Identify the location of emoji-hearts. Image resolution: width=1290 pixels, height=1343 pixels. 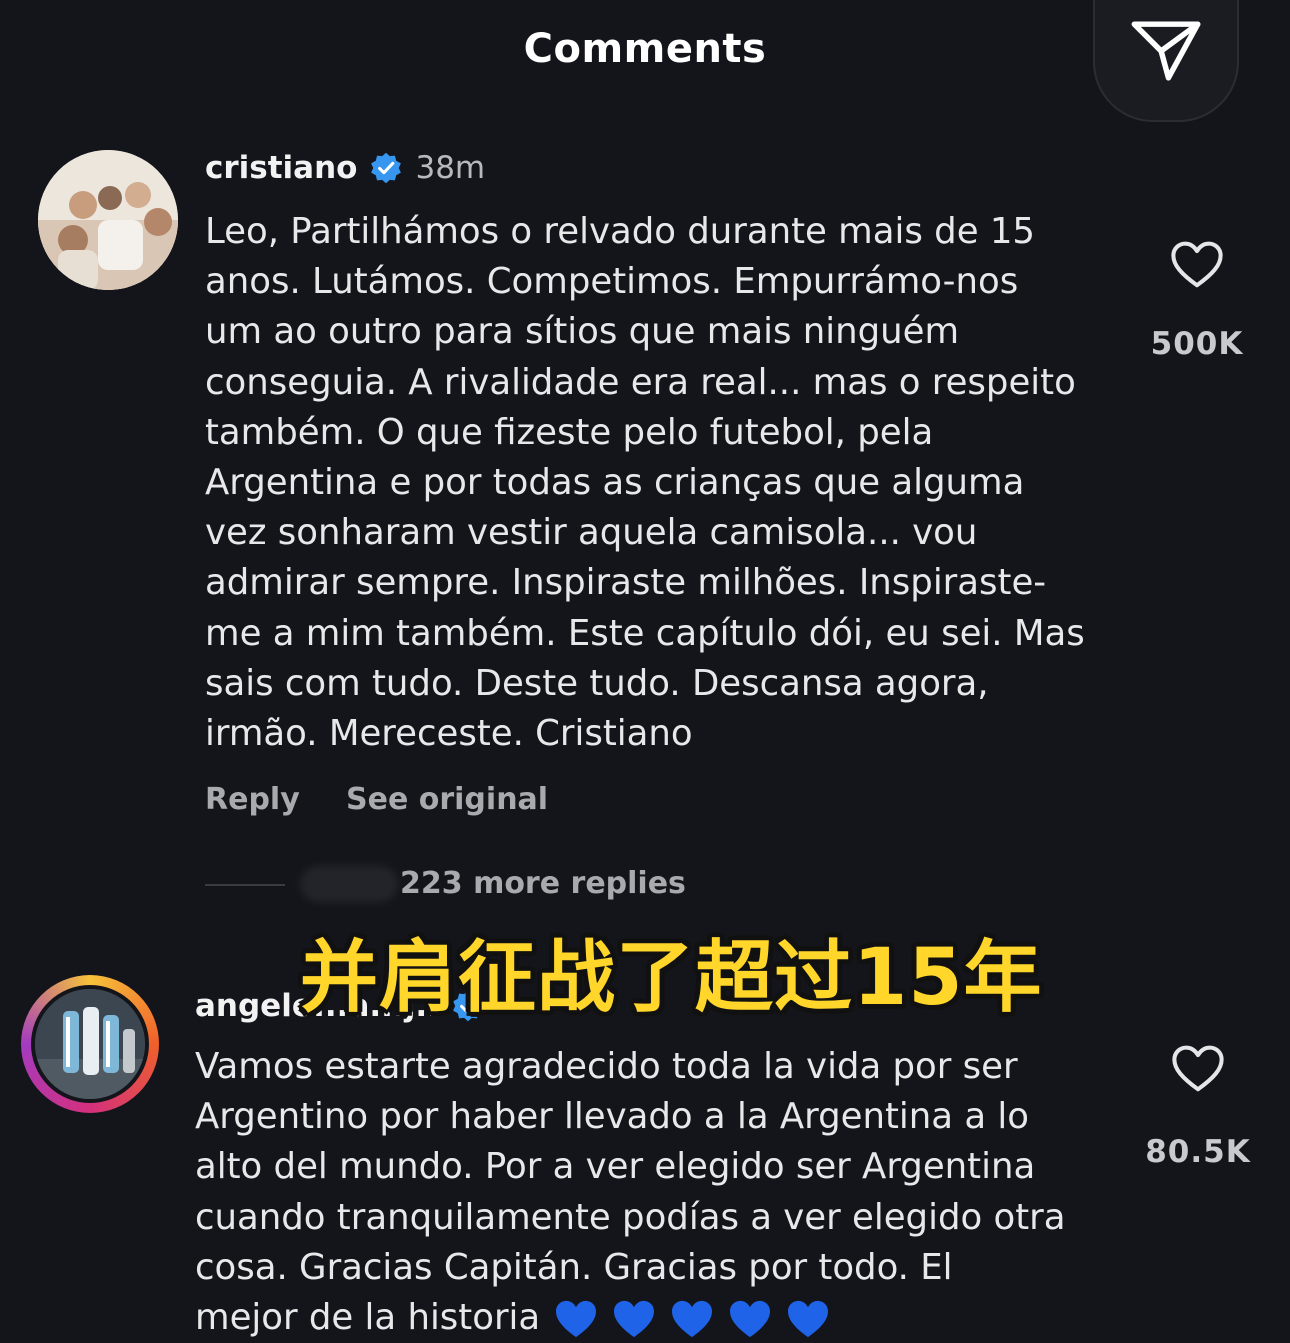
(692, 1319).